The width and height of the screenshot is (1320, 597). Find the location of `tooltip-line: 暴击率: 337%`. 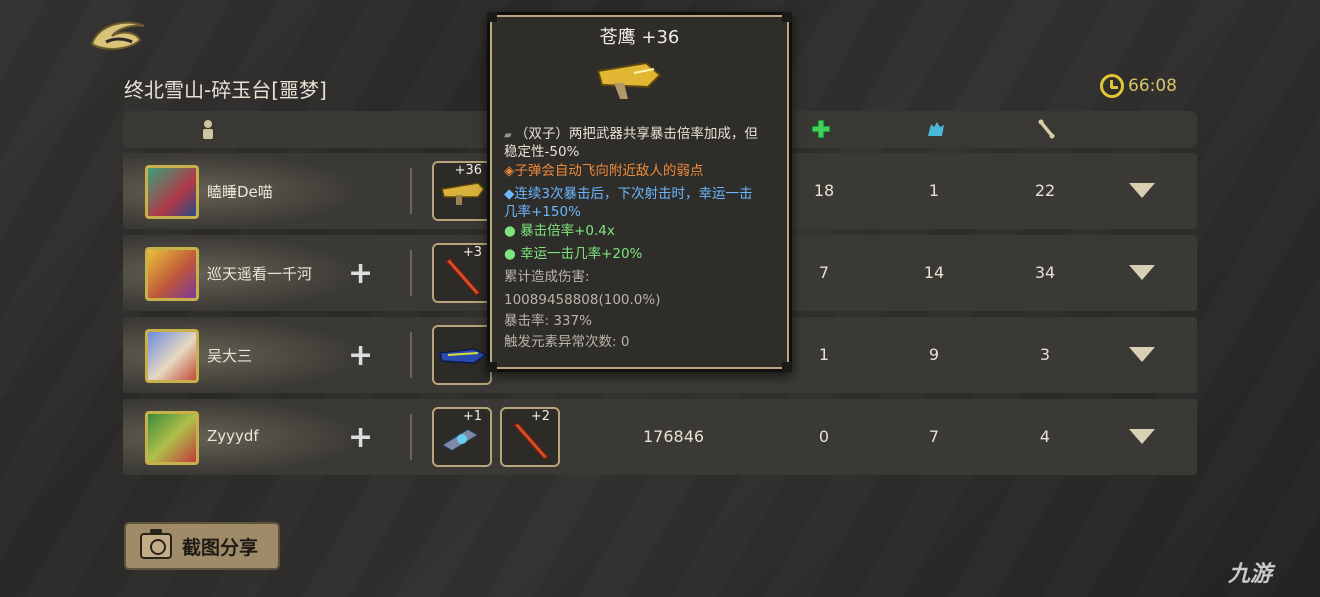

tooltip-line: 暴击率: 337% is located at coordinates (548, 321).